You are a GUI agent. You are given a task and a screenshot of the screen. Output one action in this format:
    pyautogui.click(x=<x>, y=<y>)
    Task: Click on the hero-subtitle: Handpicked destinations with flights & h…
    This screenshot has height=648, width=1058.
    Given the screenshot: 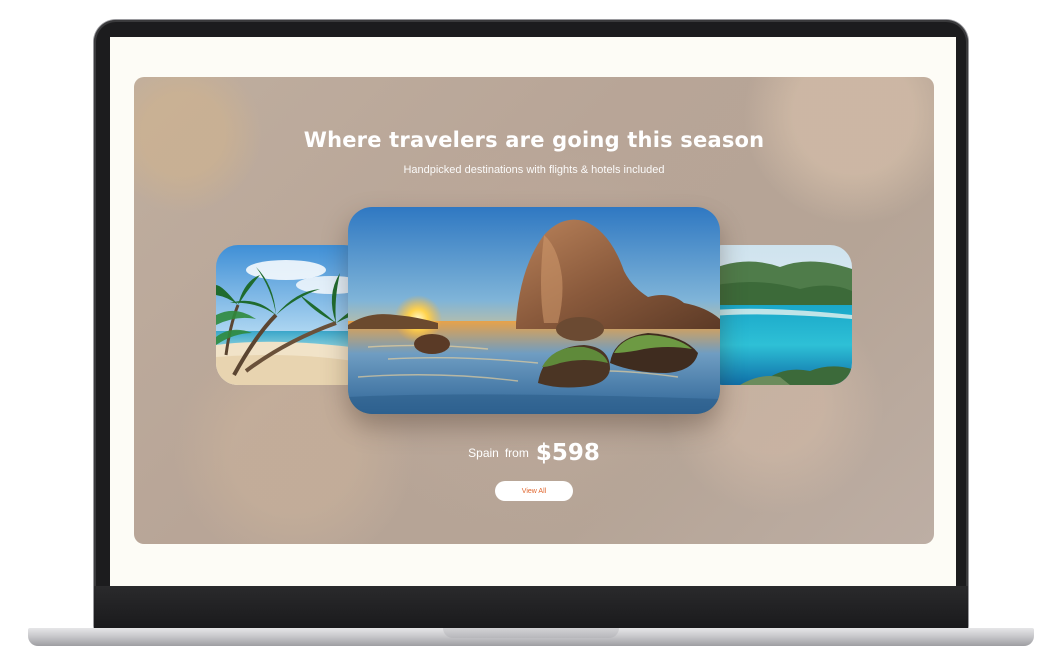 What is the action you would take?
    pyautogui.click(x=534, y=170)
    